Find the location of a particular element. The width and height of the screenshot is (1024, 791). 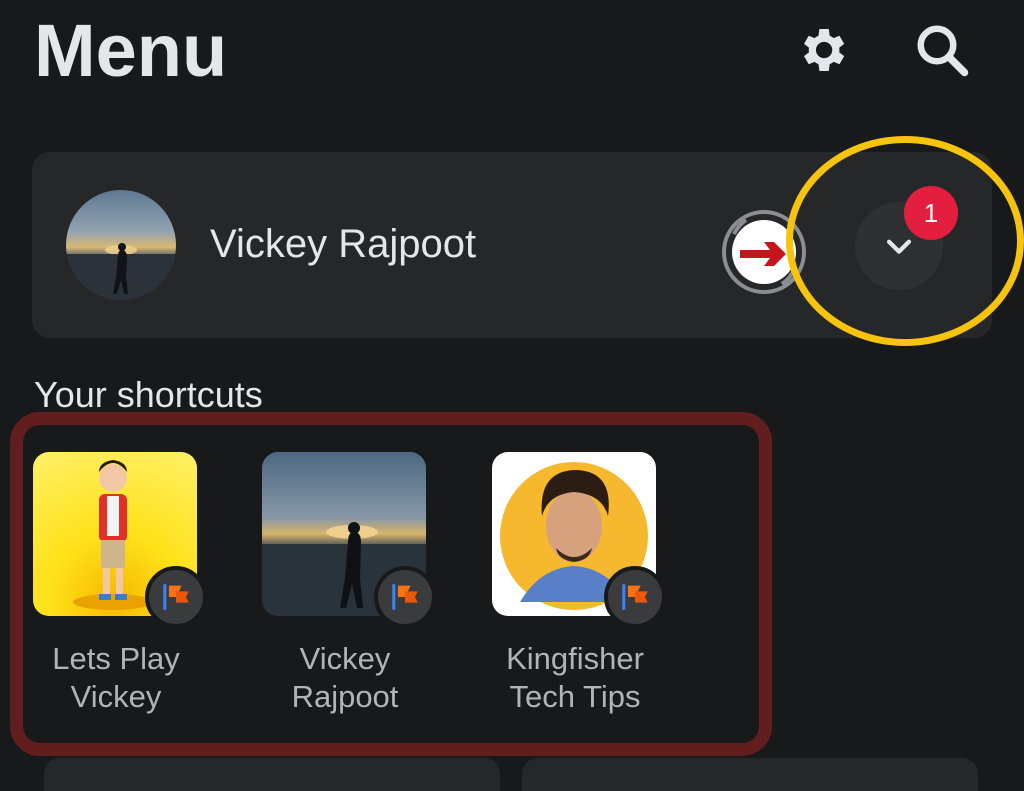

profile-name: Vickey Rajpoot is located at coordinates (343, 244).